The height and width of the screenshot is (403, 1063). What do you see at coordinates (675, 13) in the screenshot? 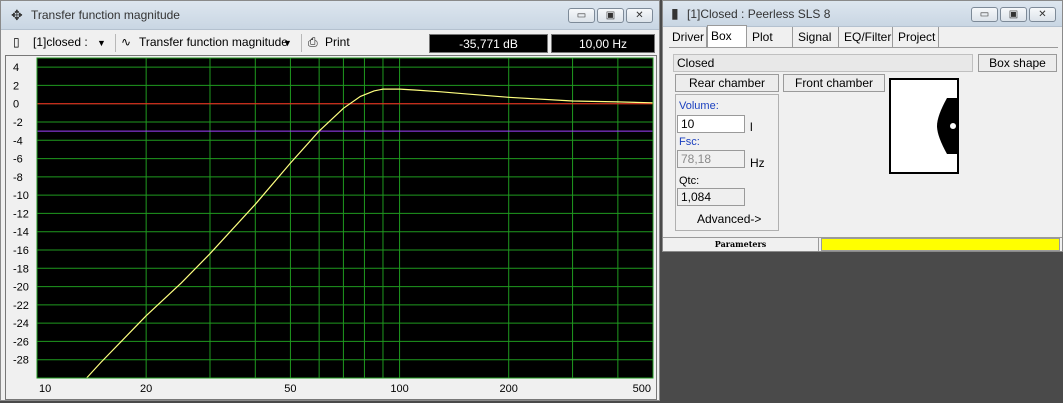
I see `document-icon: ▮` at bounding box center [675, 13].